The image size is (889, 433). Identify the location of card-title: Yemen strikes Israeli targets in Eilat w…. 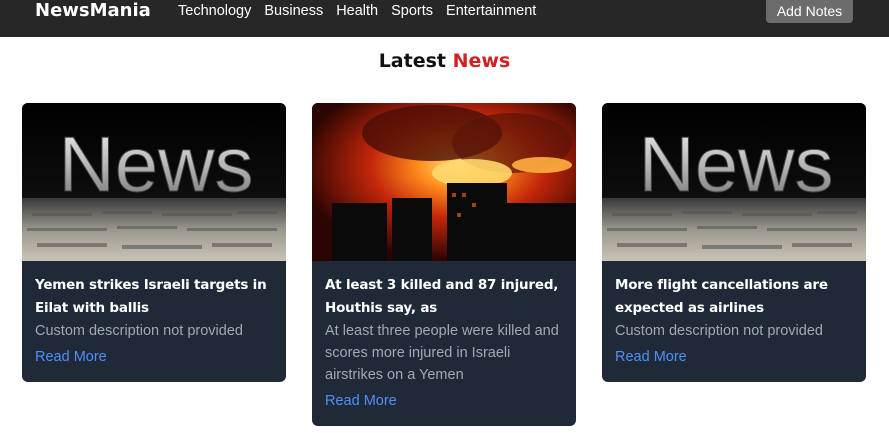
(151, 296).